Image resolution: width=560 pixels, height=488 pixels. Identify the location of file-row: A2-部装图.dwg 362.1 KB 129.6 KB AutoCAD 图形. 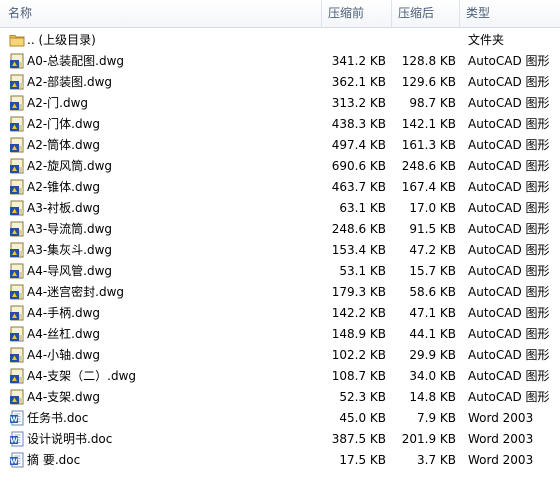
(280, 82).